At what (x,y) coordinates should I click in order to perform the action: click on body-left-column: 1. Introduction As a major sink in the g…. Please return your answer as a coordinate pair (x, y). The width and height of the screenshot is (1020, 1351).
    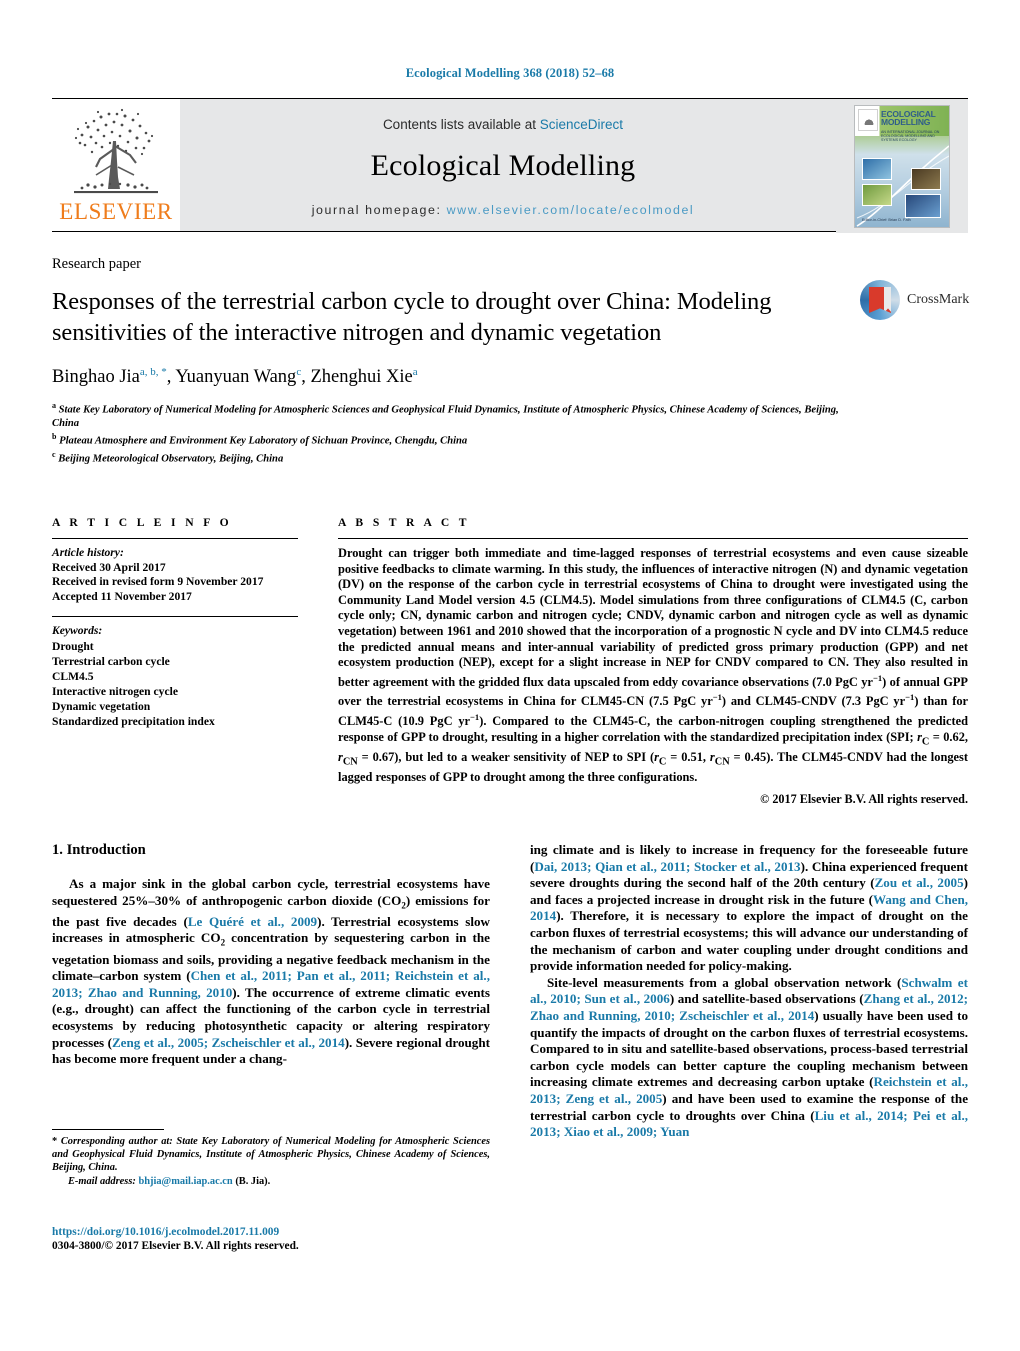
    Looking at the image, I should click on (271, 991).